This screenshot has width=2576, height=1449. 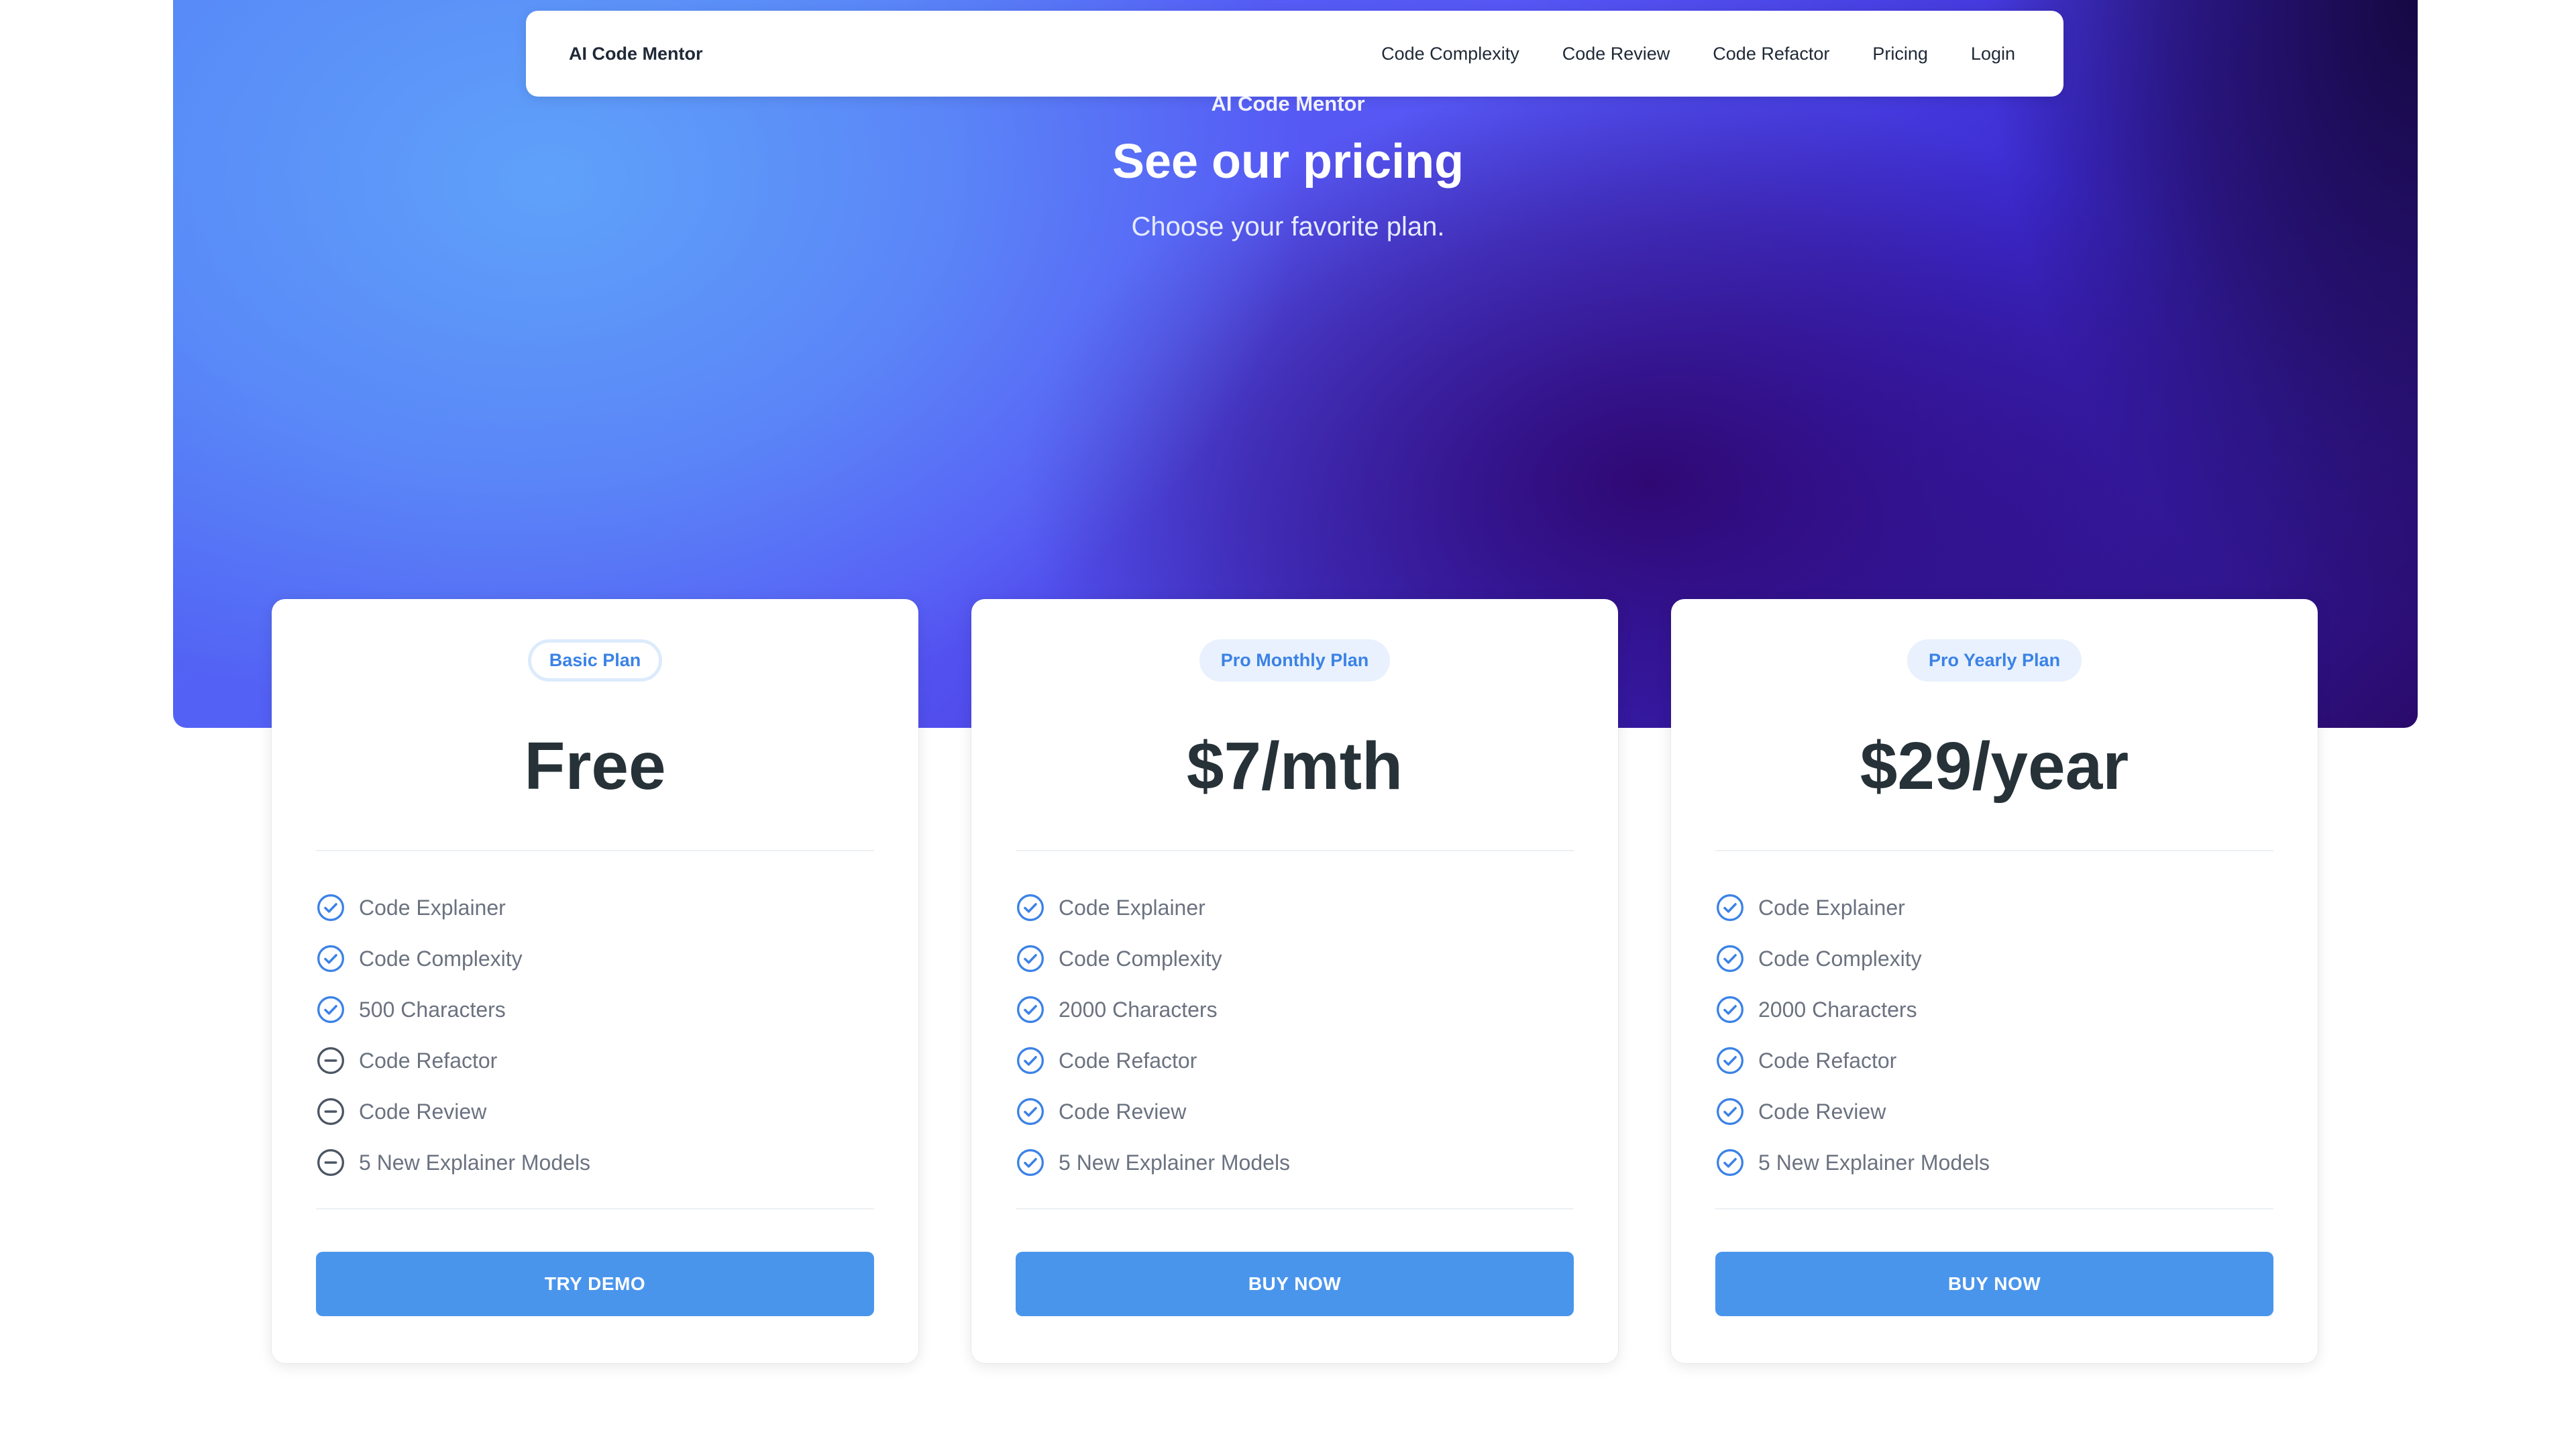 What do you see at coordinates (1450, 54) in the screenshot?
I see `nav-link-code-complexity: Code Complexity` at bounding box center [1450, 54].